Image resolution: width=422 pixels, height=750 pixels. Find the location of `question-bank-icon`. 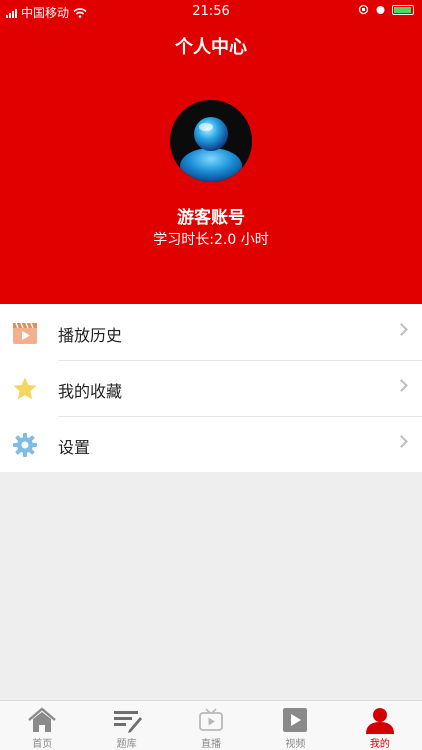

question-bank-icon is located at coordinates (127, 722).